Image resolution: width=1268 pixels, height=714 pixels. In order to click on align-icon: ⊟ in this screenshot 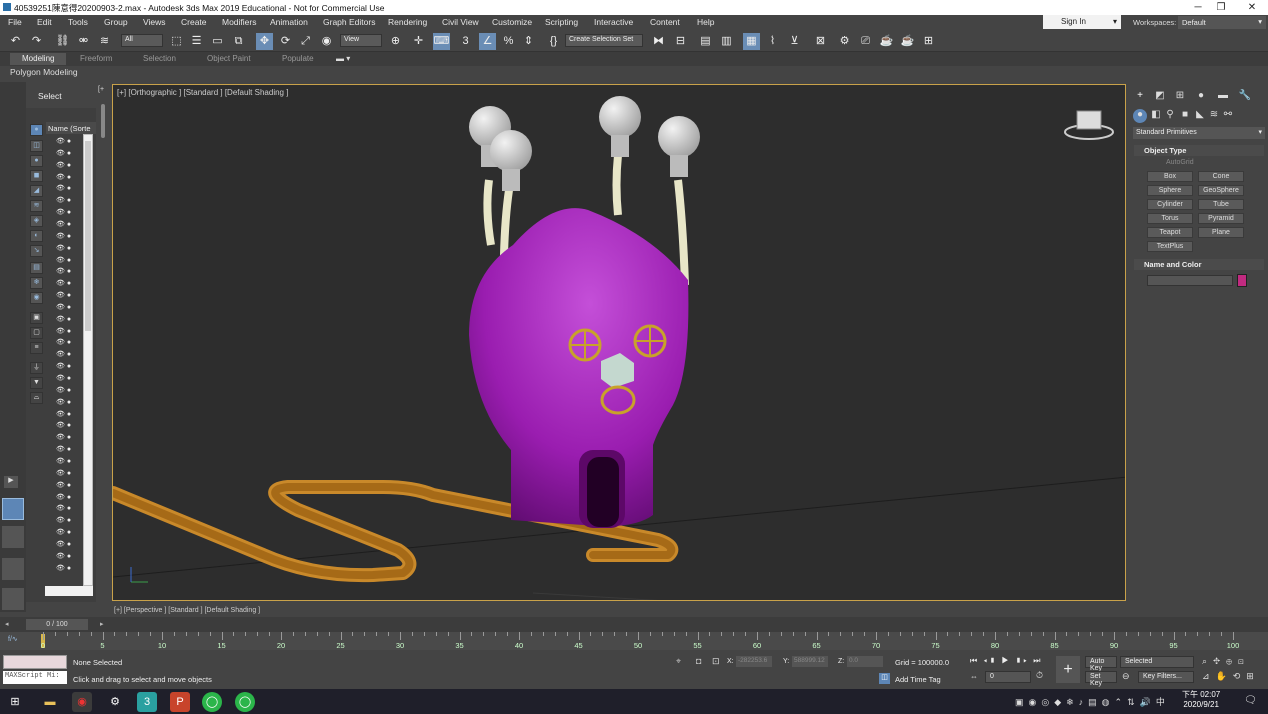, I will do `click(680, 41)`.